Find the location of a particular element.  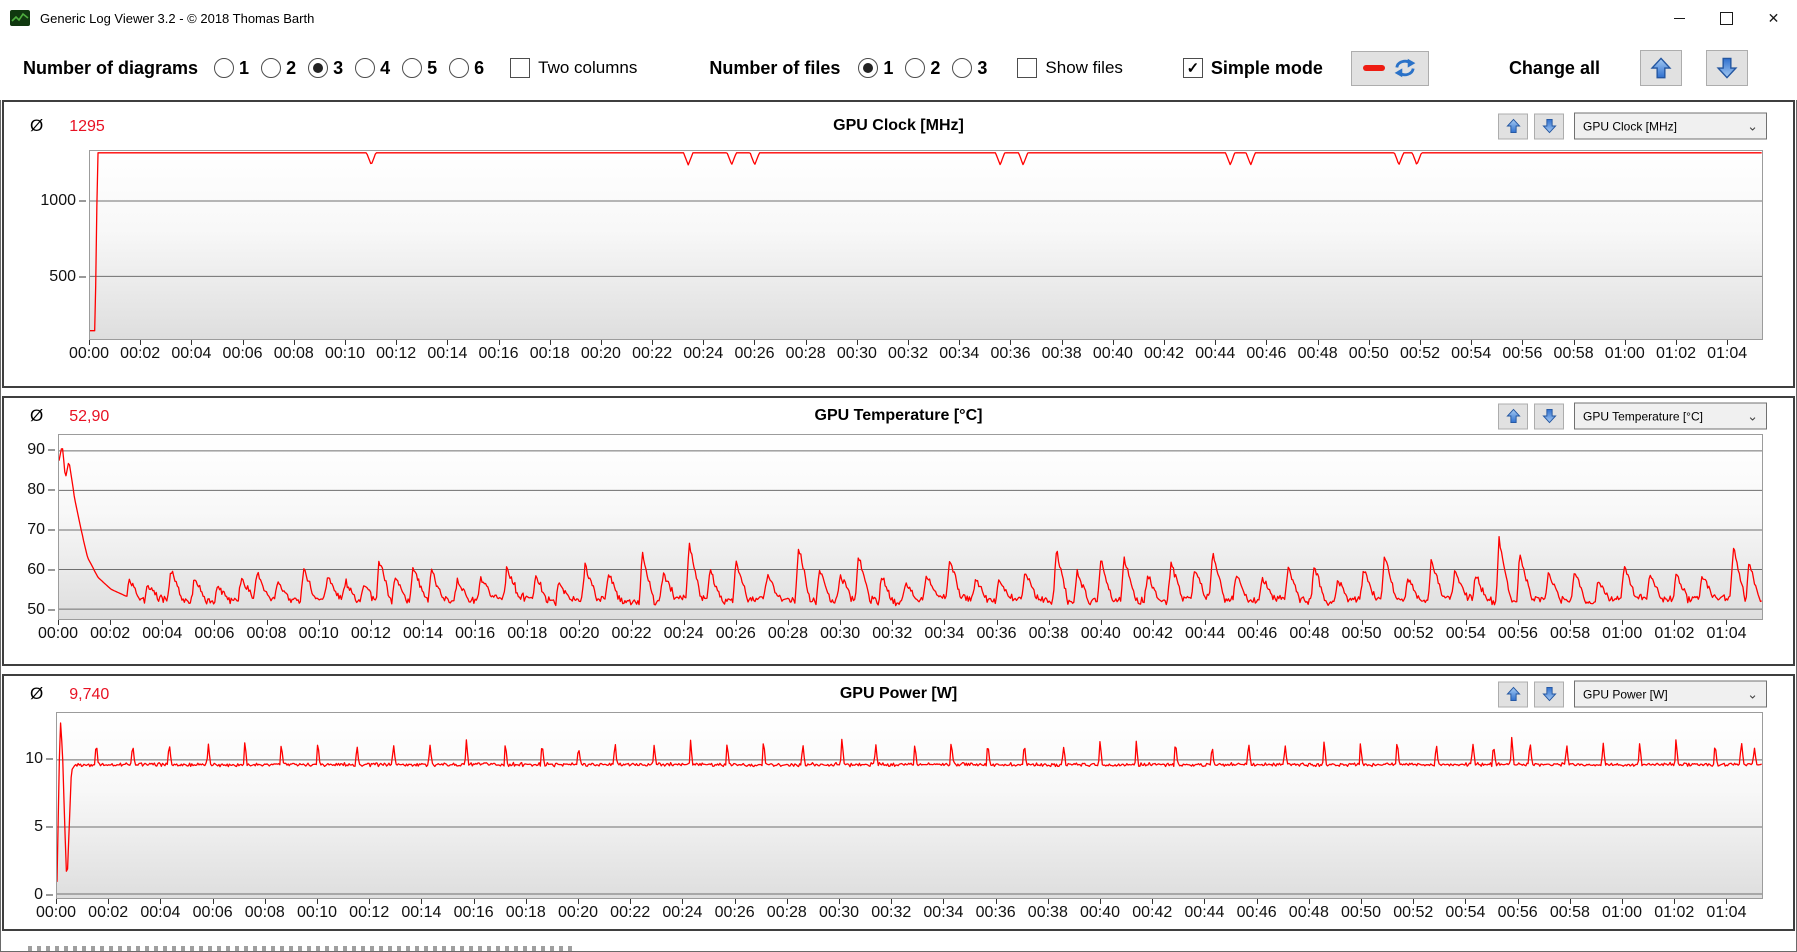

plot-right-margin is located at coordinates (1778, 245).